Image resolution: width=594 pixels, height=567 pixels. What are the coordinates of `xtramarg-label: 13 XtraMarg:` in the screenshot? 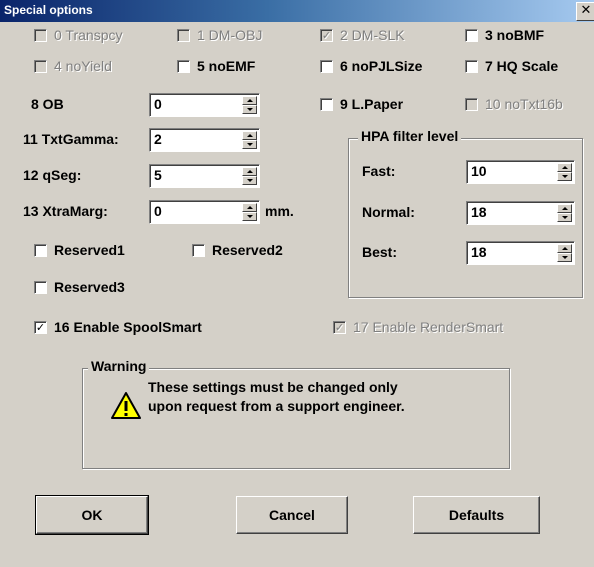 It's located at (65, 211).